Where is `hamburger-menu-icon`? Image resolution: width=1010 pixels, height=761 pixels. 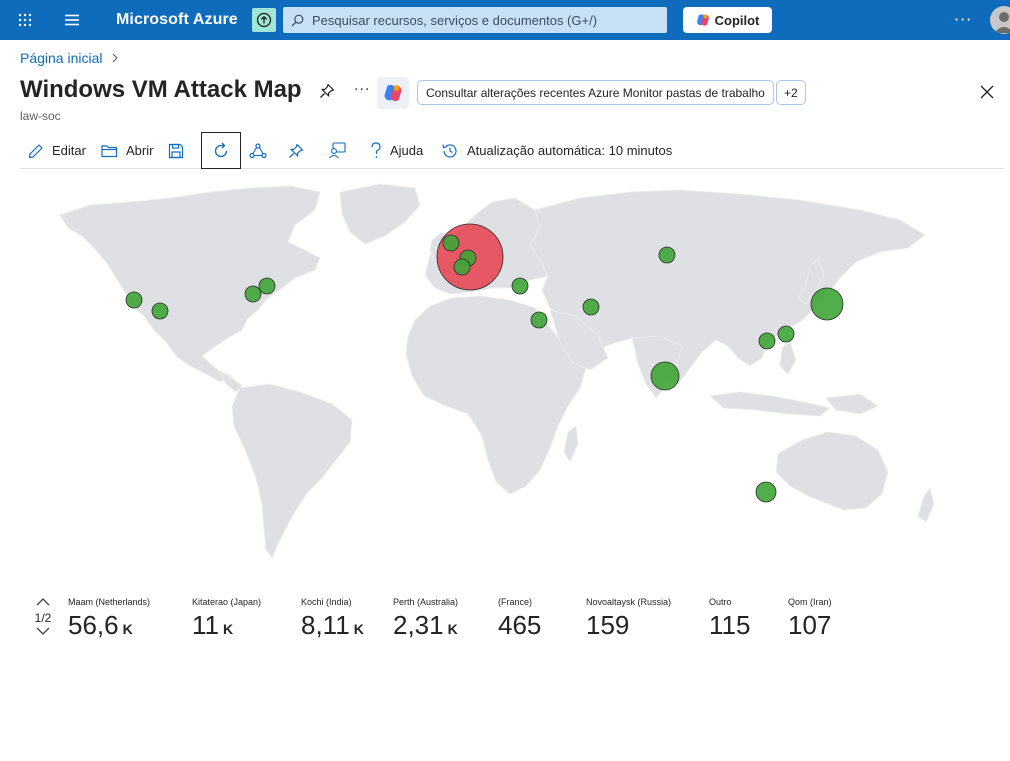 hamburger-menu-icon is located at coordinates (72, 20).